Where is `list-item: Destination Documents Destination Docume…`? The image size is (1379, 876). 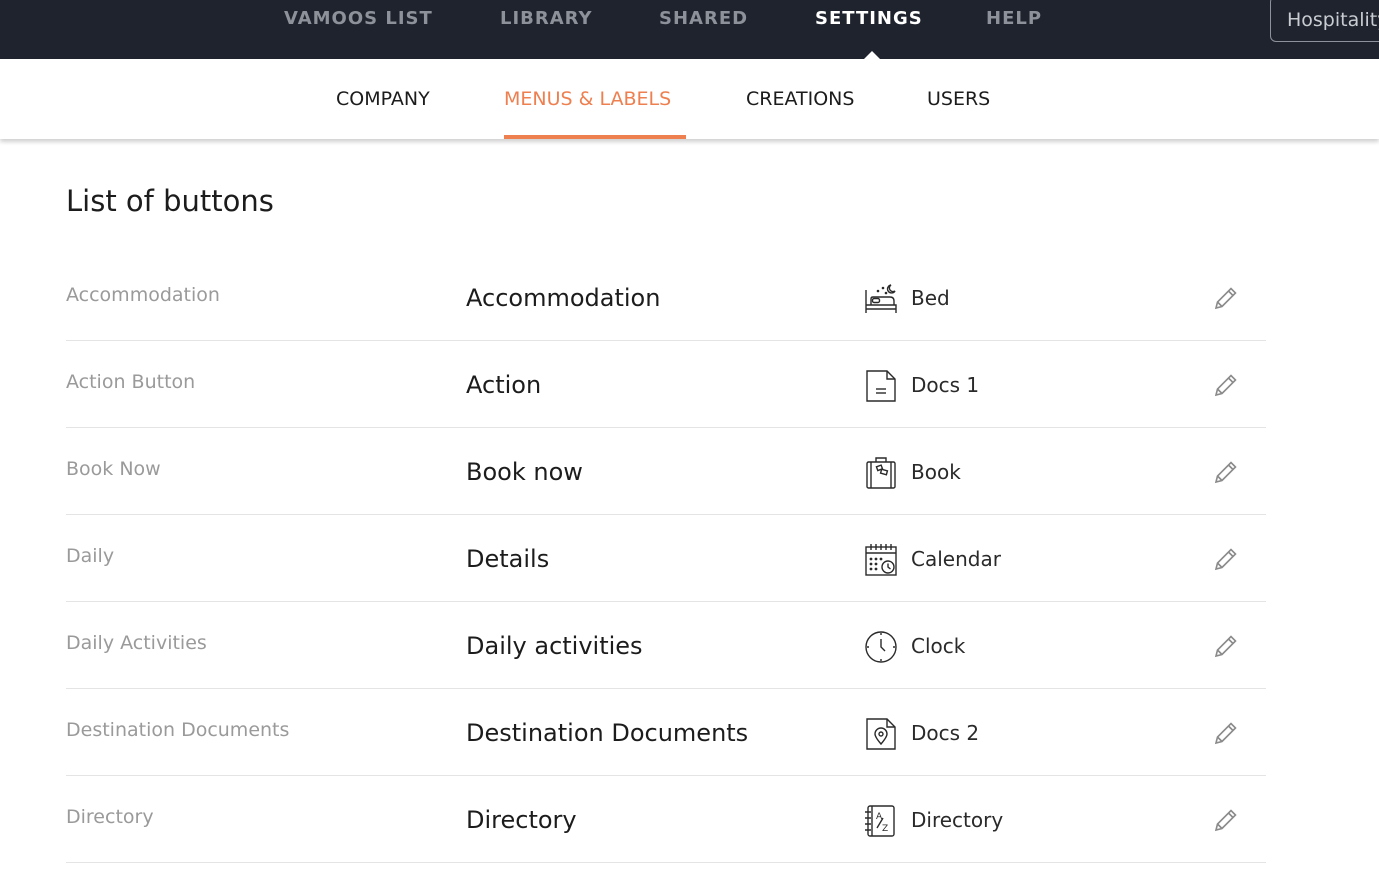 list-item: Destination Documents Destination Docume… is located at coordinates (666, 732).